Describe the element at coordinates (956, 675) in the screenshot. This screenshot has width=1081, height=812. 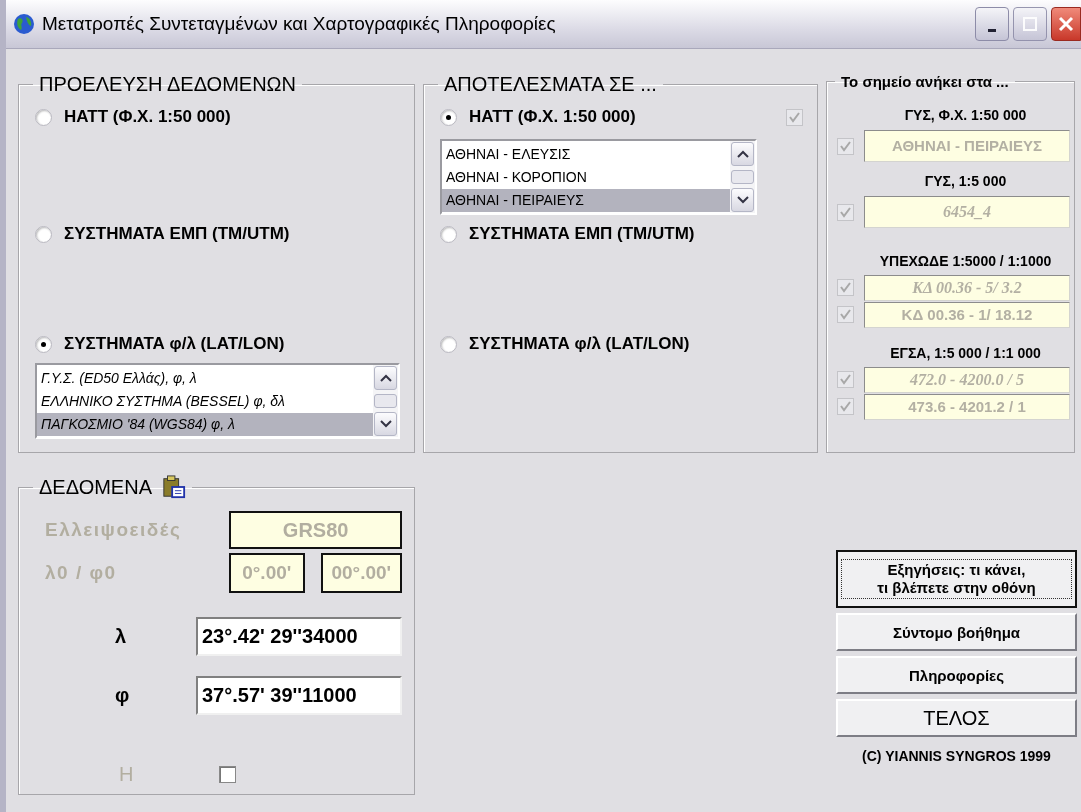
I see `push-button: Πληροφορίες` at that location.